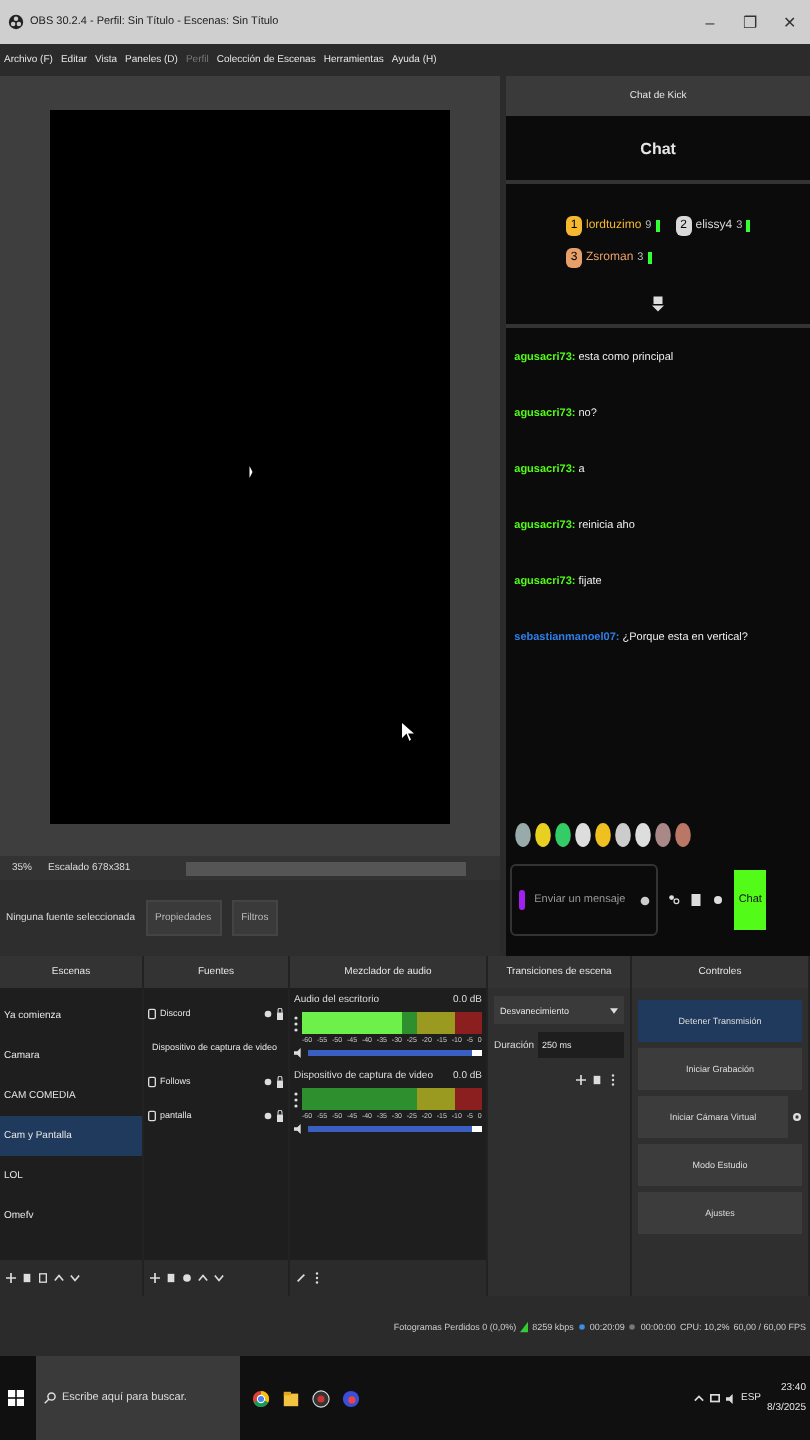 This screenshot has height=1440, width=810. I want to click on chat-heading: Chat, so click(658, 150).